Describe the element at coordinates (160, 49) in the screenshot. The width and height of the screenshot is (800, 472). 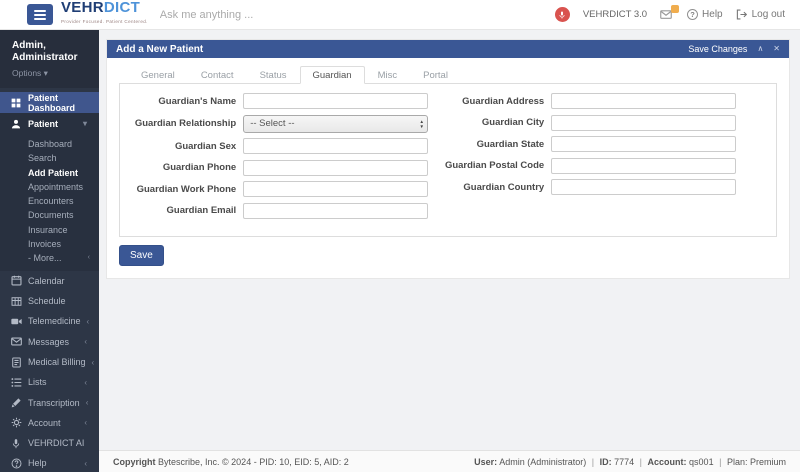
I see `page-title: Add a New Patient` at that location.